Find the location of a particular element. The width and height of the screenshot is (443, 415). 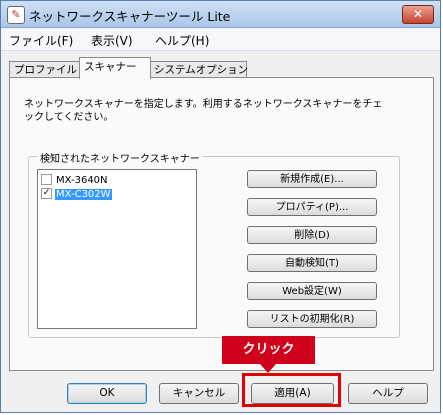

list-item-mx-3640n: MX-3640N is located at coordinates (75, 180).